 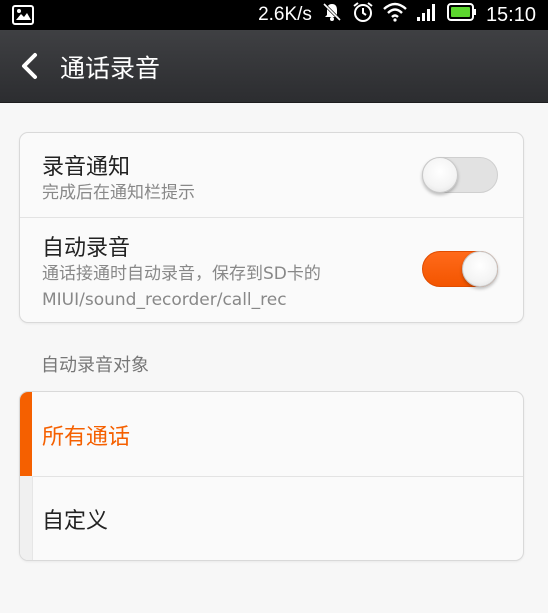 What do you see at coordinates (23, 17) in the screenshot?
I see `image-icon` at bounding box center [23, 17].